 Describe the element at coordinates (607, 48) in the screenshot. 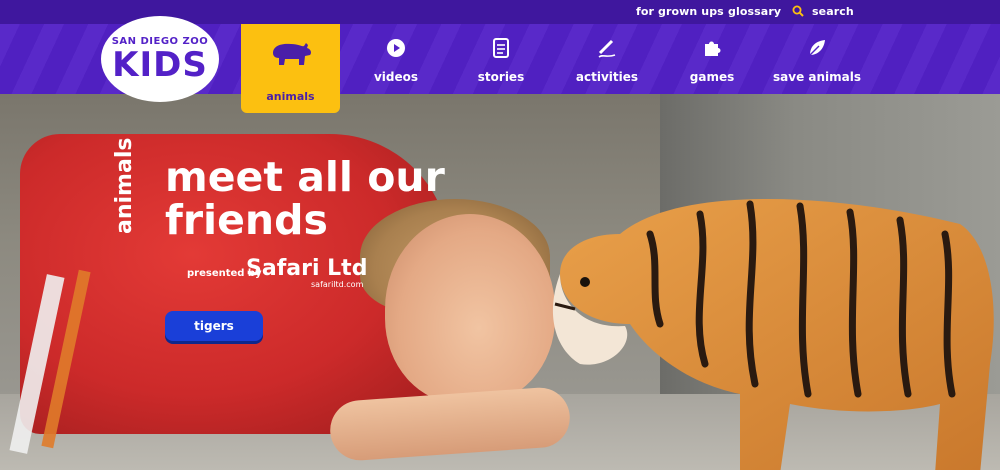

I see `pencil-icon` at that location.